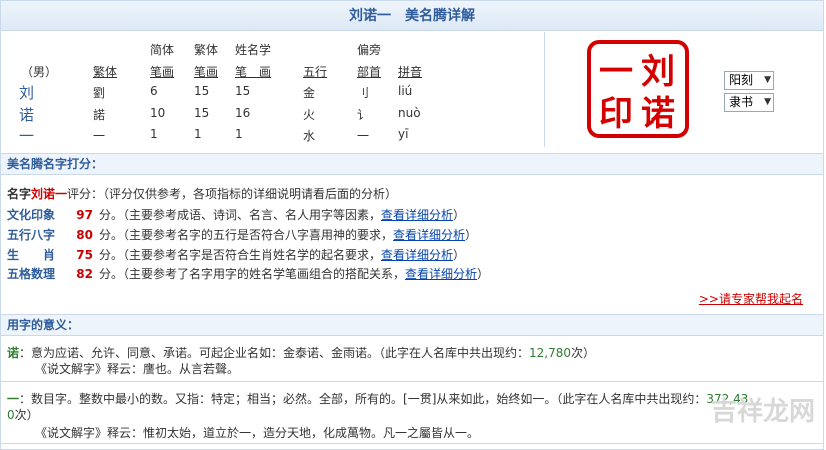 The height and width of the screenshot is (450, 826). I want to click on seal-panel: 刘 诺 一 印 阳刻 ▼ 隶书 ▼, so click(684, 89).